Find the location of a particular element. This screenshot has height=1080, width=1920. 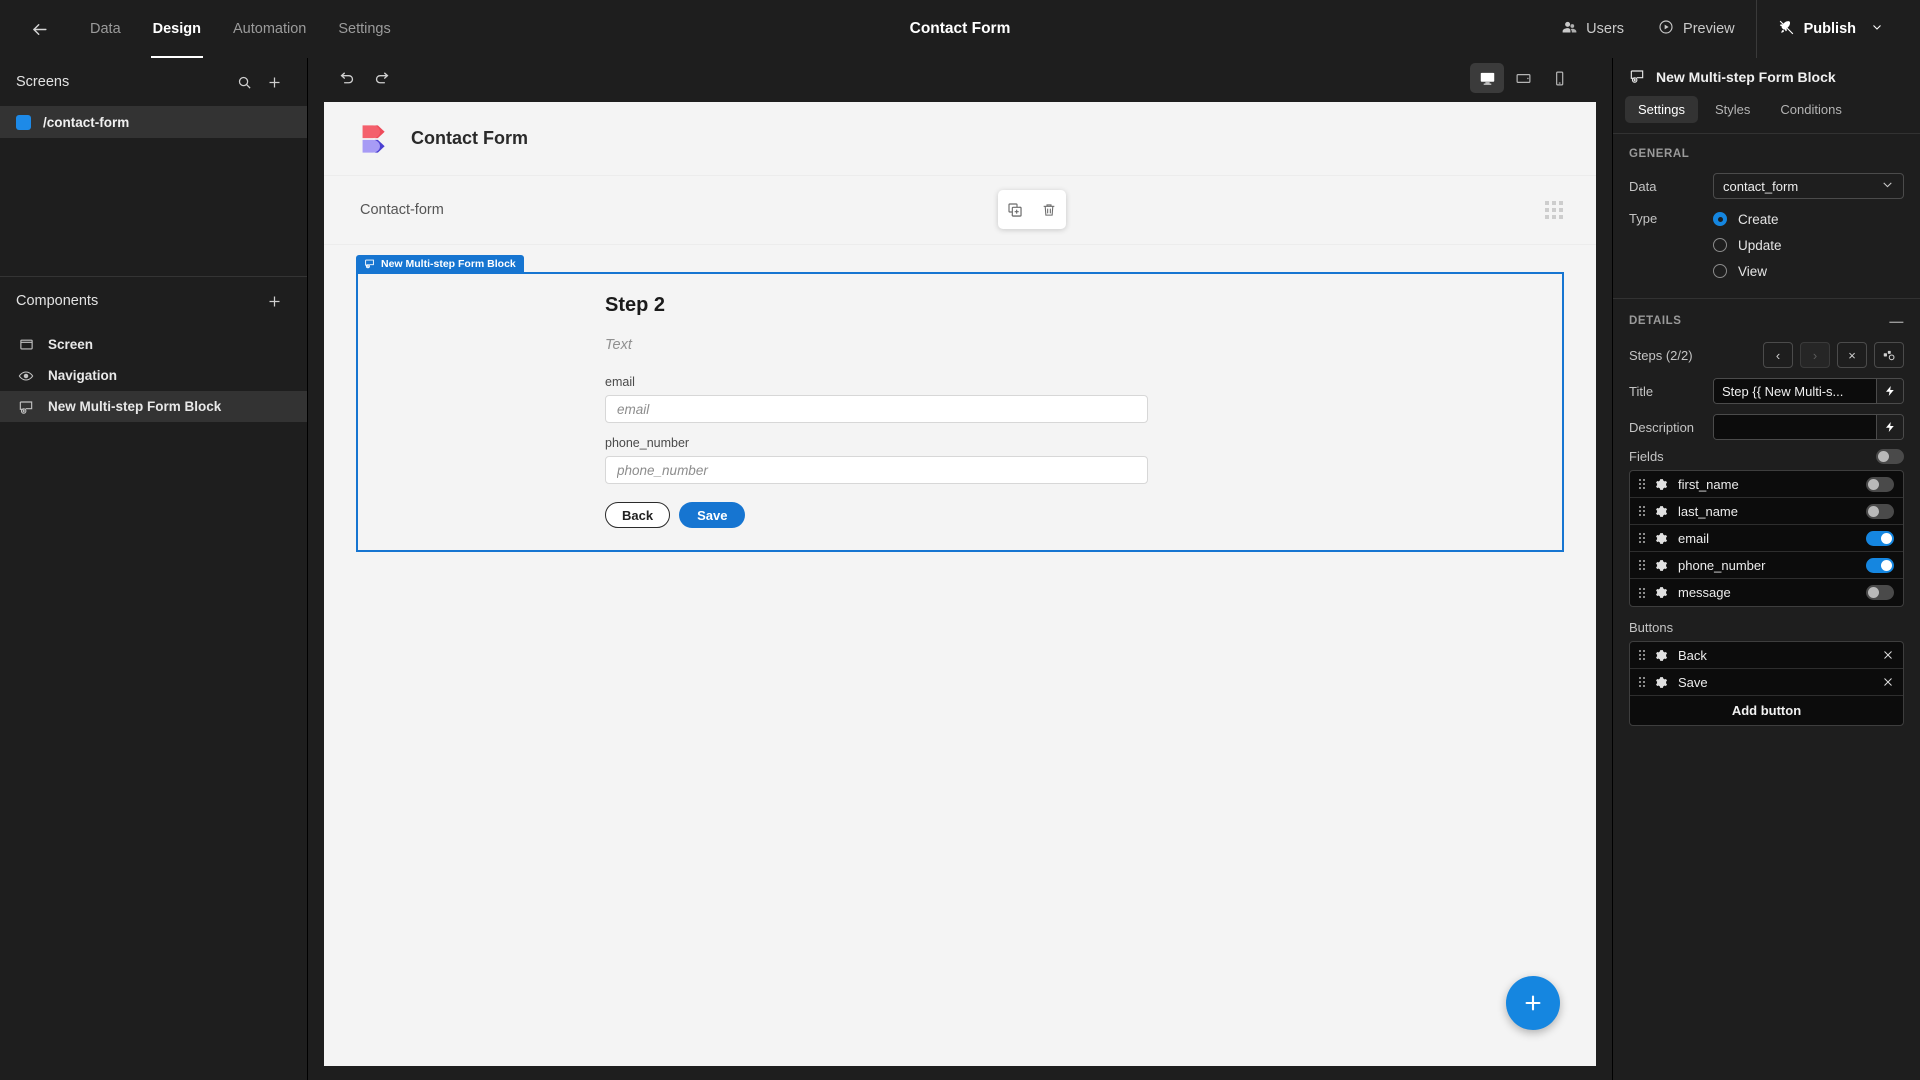

users-button: Users is located at coordinates (1593, 29).